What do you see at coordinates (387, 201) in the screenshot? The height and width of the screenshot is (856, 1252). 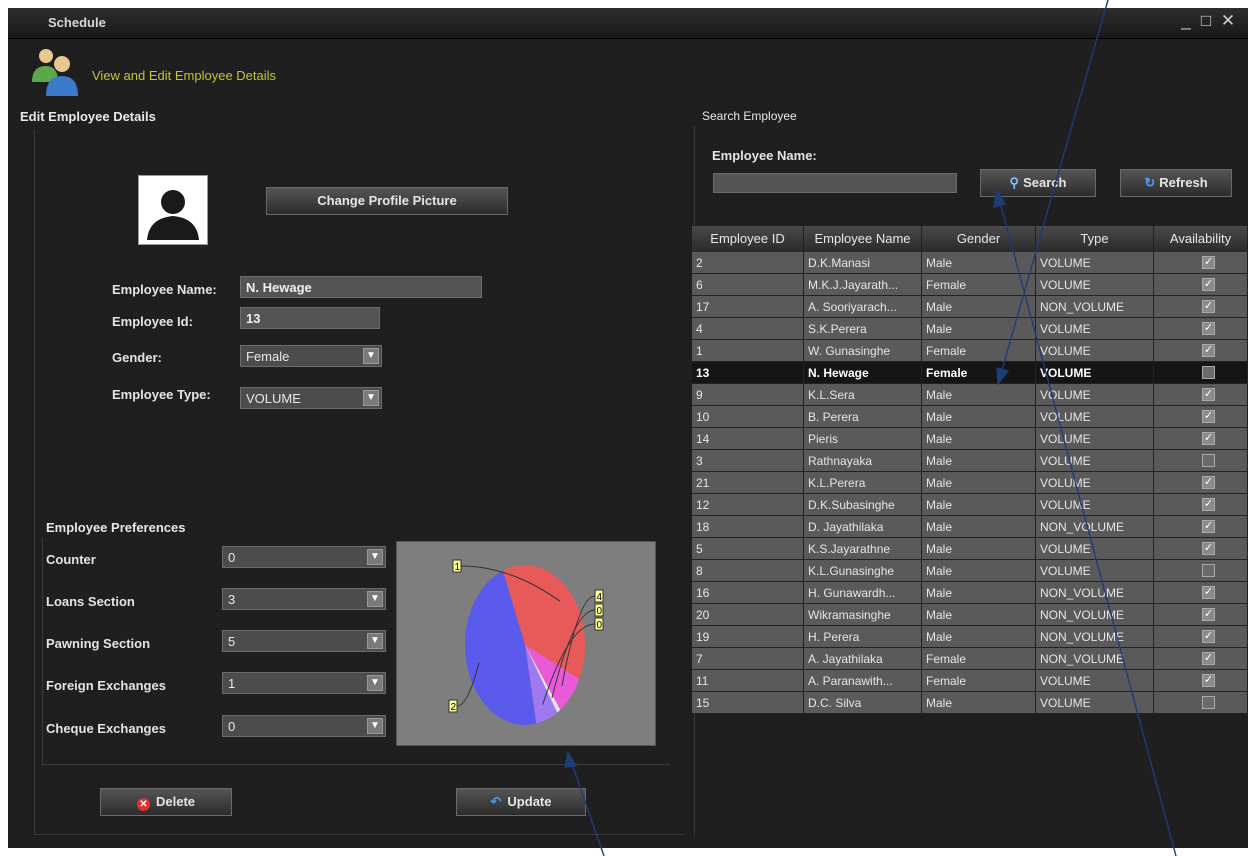 I see `change-profile-picture-button: Change Profile Picture` at bounding box center [387, 201].